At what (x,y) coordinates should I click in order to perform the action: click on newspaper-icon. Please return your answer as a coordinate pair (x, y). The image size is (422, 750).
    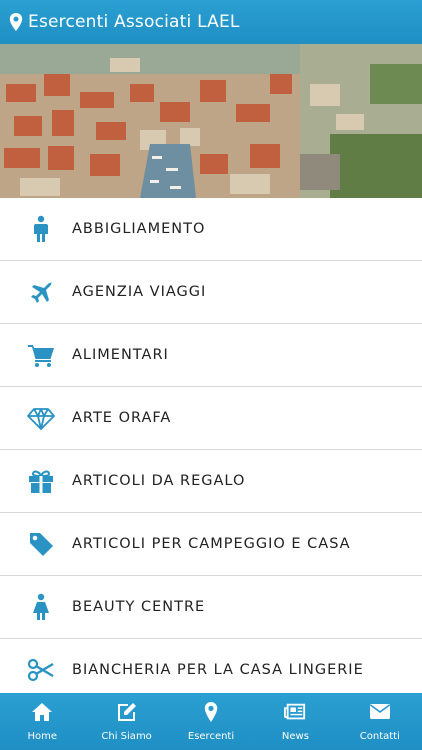
    Looking at the image, I should click on (295, 712).